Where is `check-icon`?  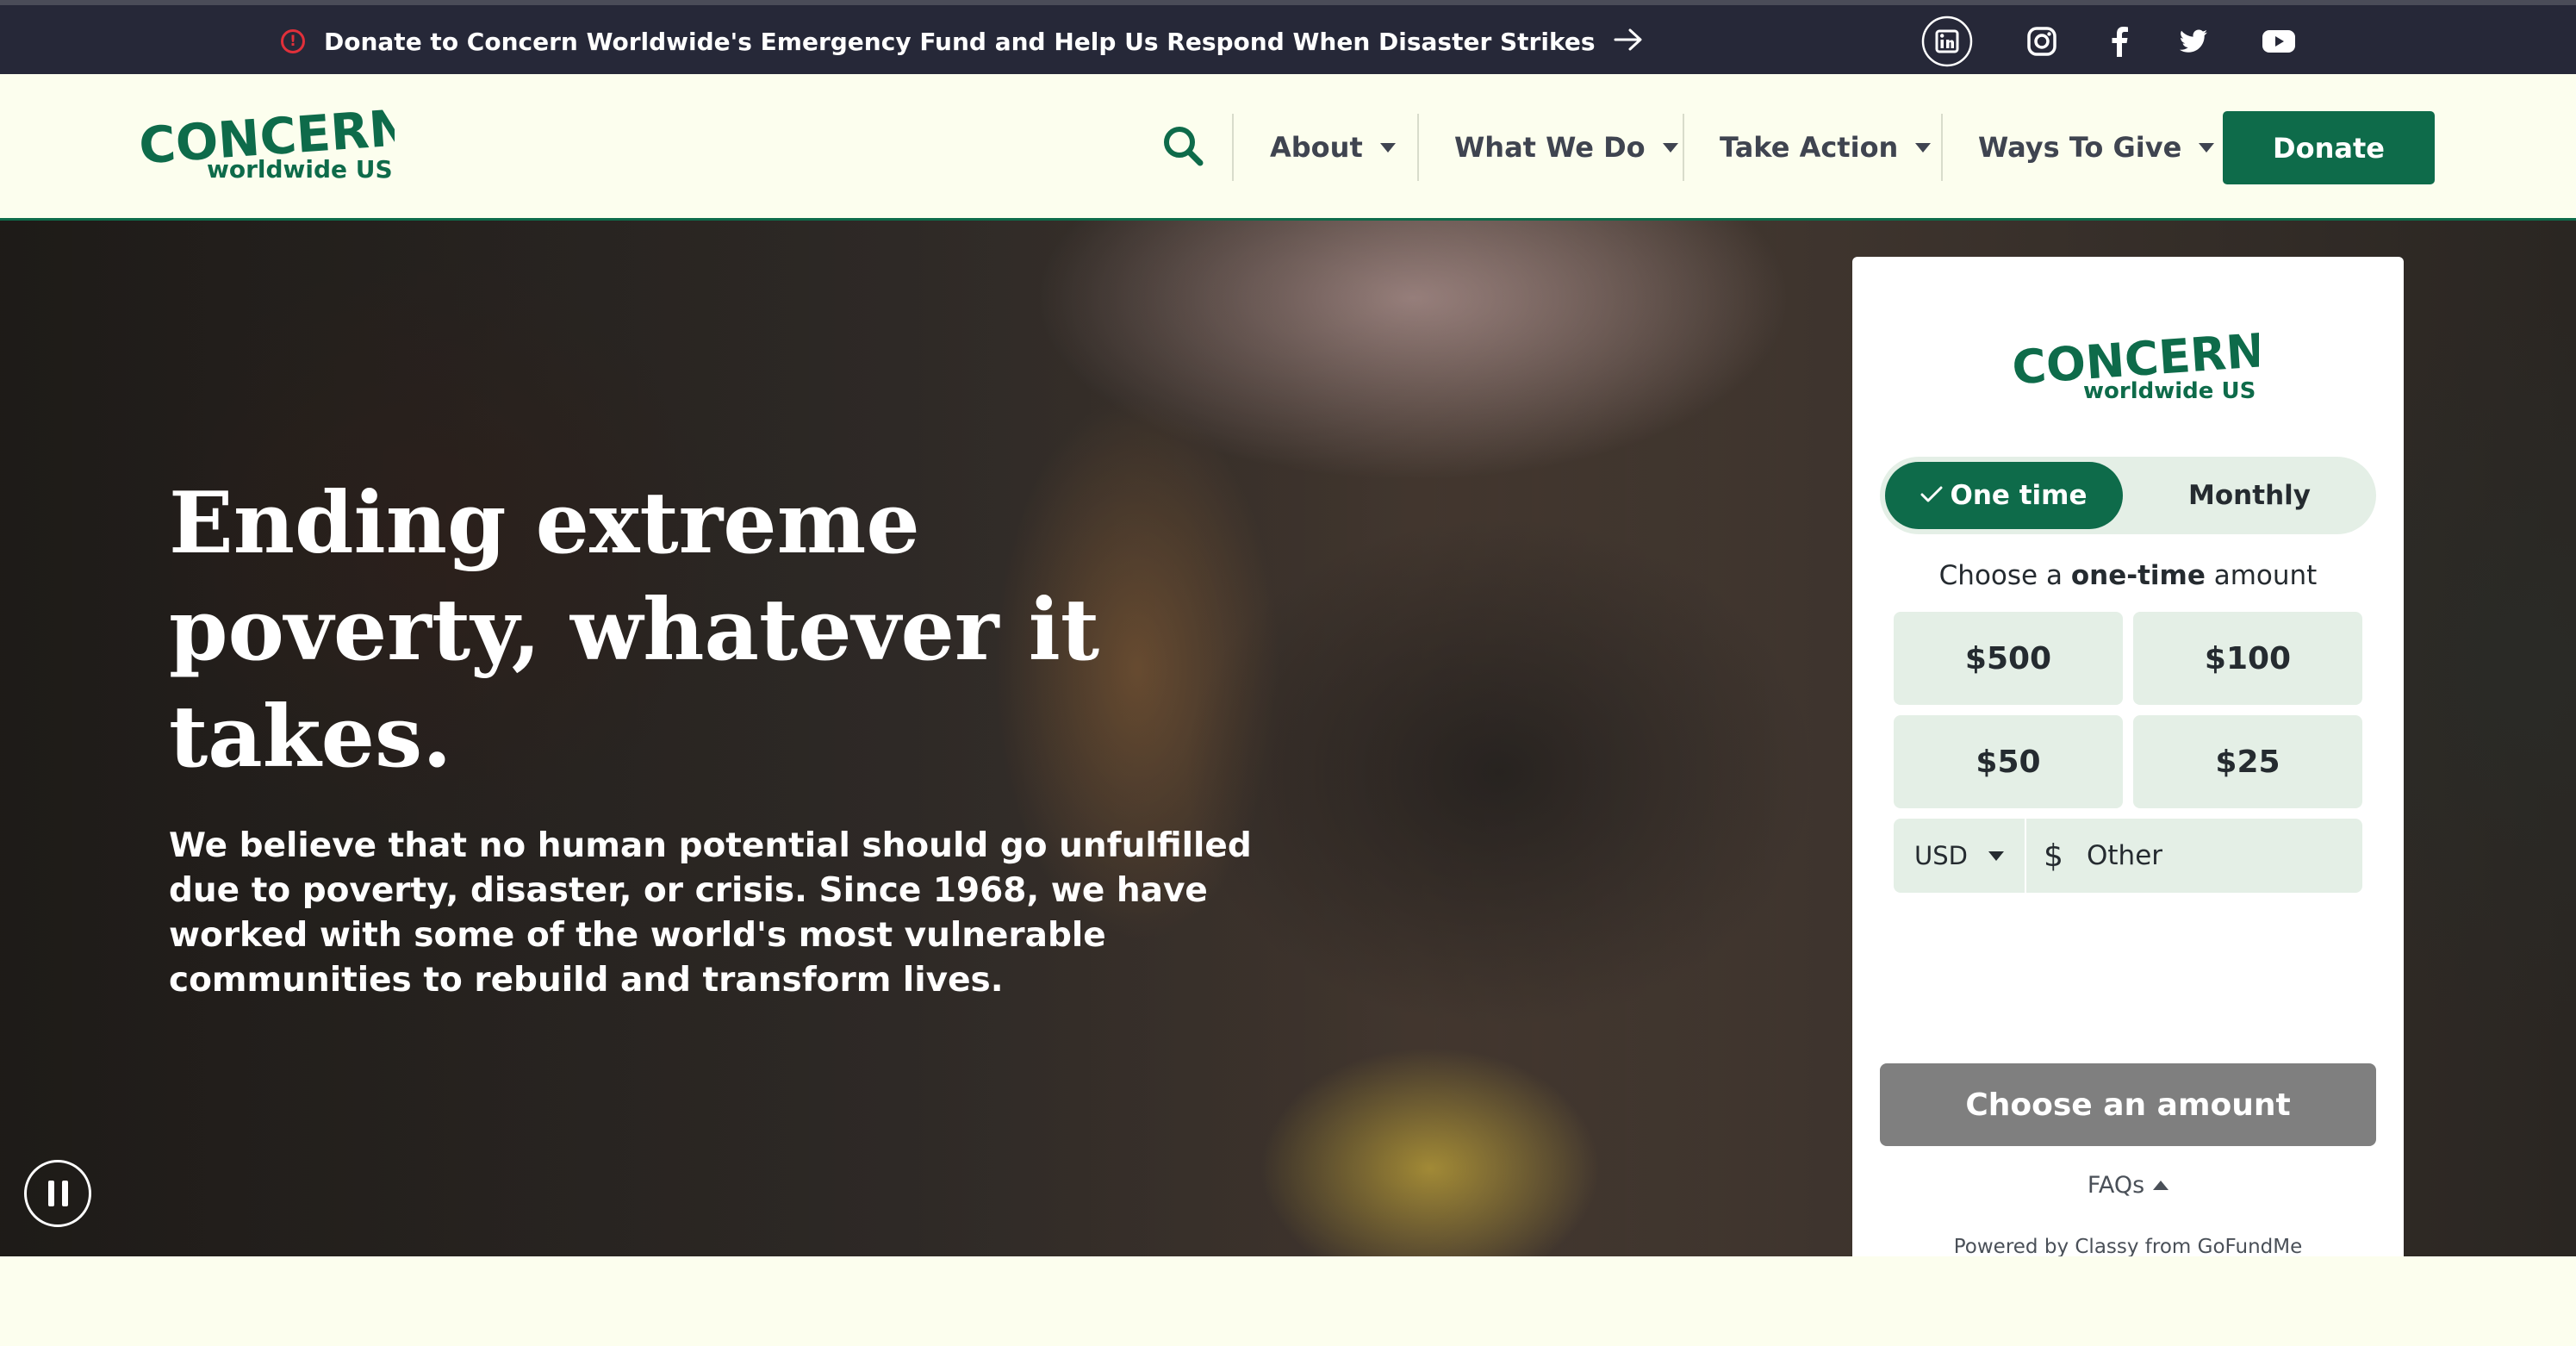 check-icon is located at coordinates (1932, 496).